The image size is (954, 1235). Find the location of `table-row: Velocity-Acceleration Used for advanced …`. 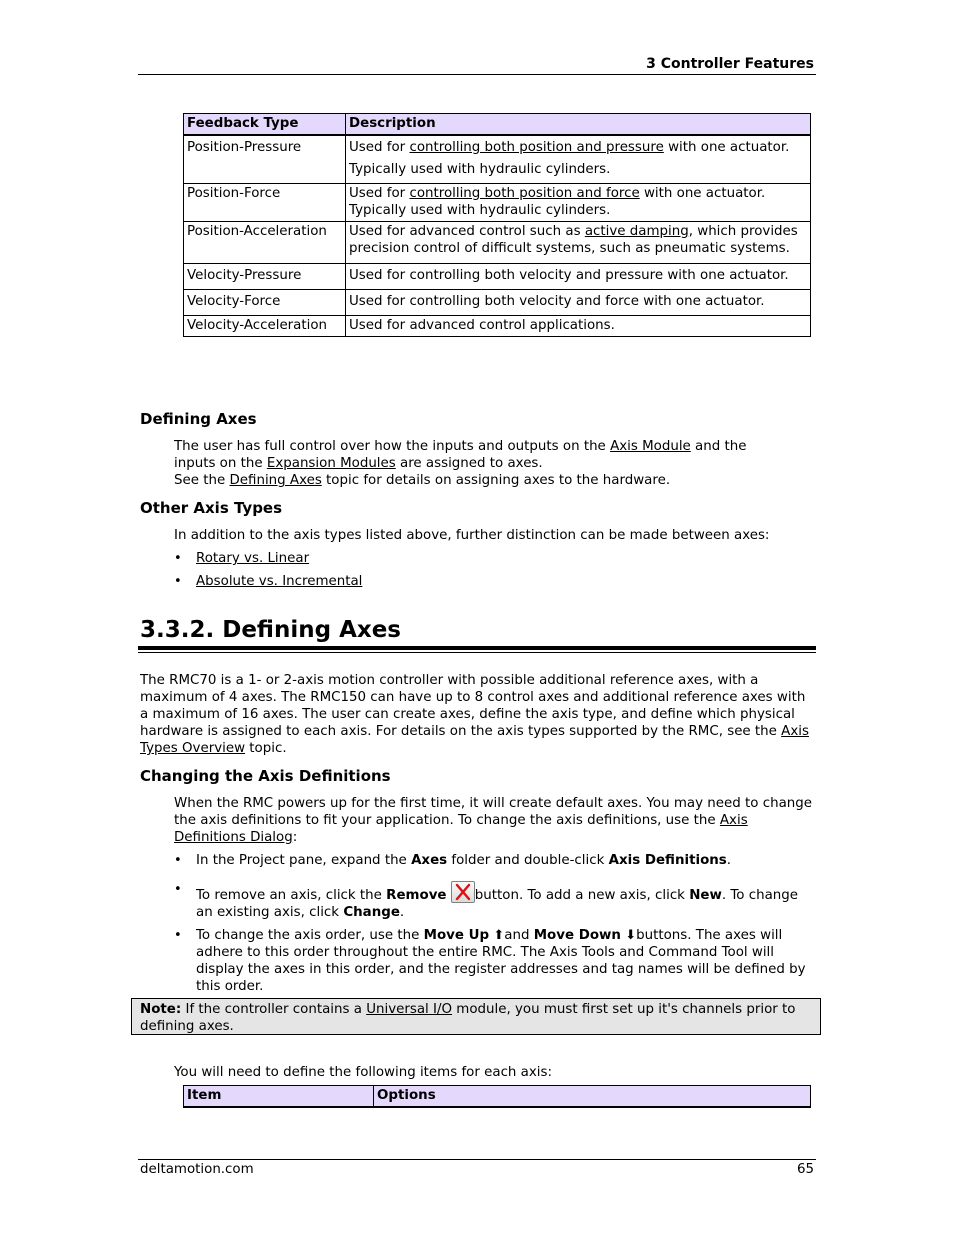

table-row: Velocity-Acceleration Used for advanced … is located at coordinates (497, 326).